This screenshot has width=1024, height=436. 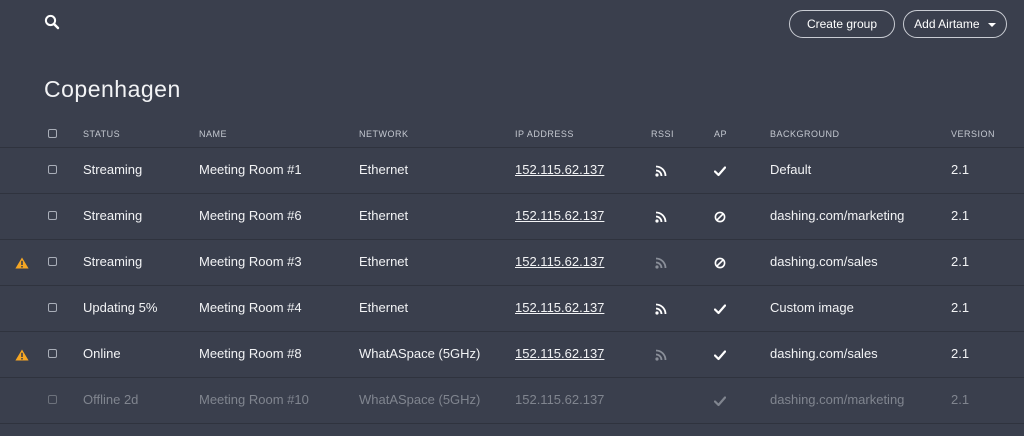 What do you see at coordinates (250, 169) in the screenshot?
I see `name-cell: Meeting Room #1` at bounding box center [250, 169].